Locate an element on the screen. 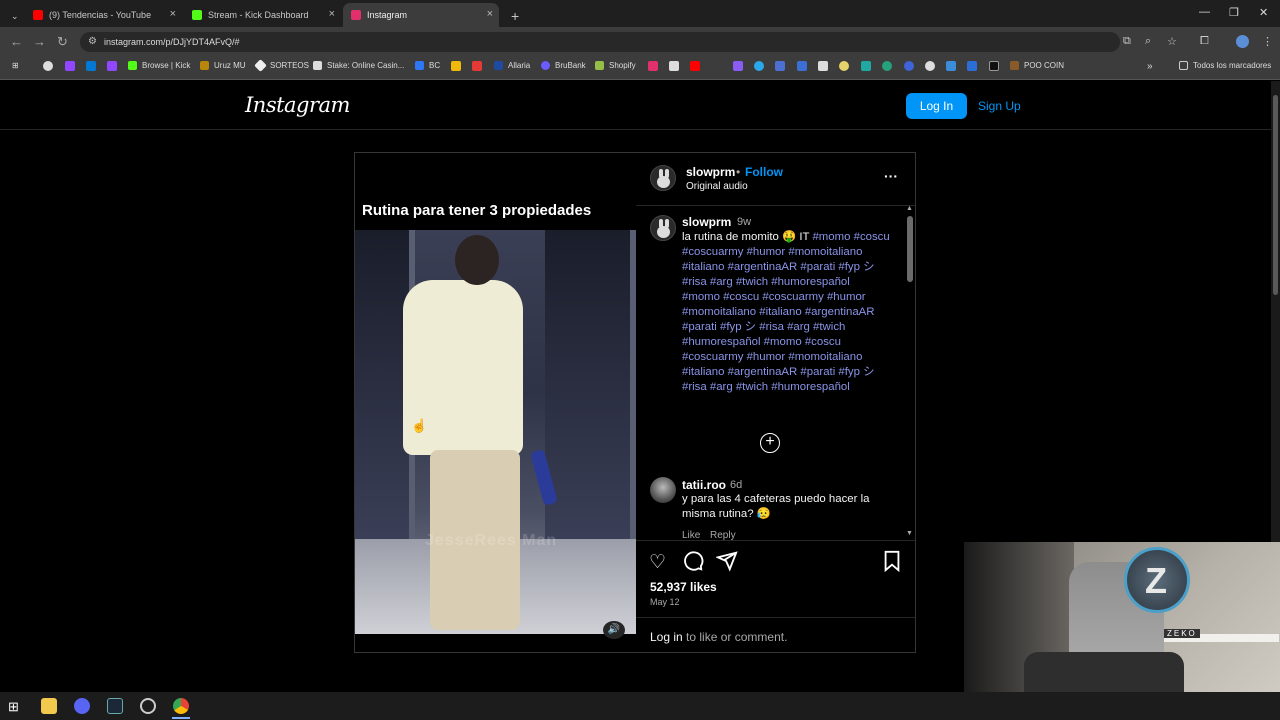 This screenshot has width=1280, height=720. follow-button: Follow is located at coordinates (764, 172).